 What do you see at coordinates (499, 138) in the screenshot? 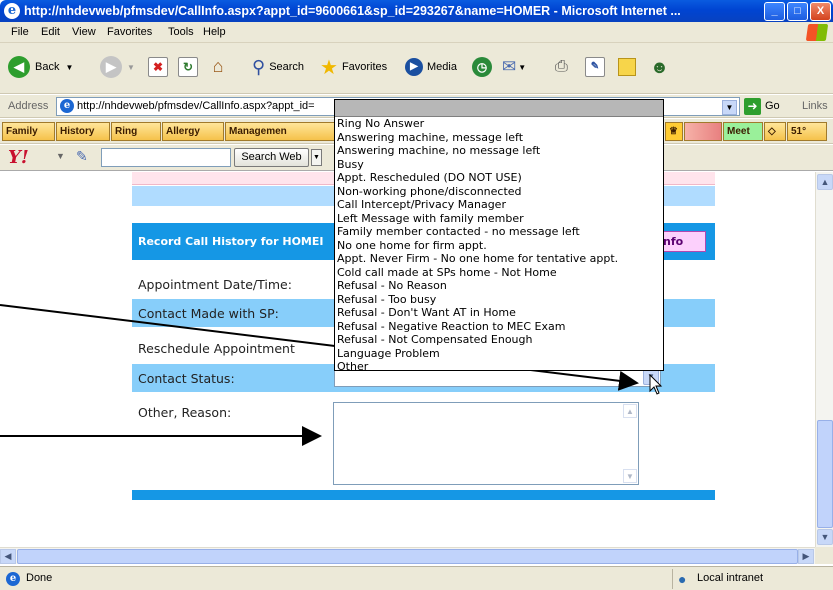
I see `dropdown-option: Answering machine, message left` at bounding box center [499, 138].